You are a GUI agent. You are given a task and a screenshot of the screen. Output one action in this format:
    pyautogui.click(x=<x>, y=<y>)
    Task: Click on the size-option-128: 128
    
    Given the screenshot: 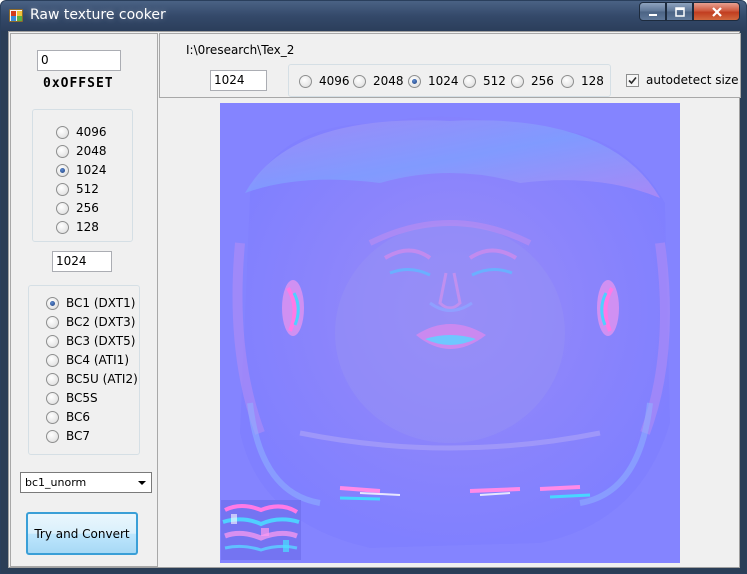 What is the action you would take?
    pyautogui.click(x=77, y=227)
    